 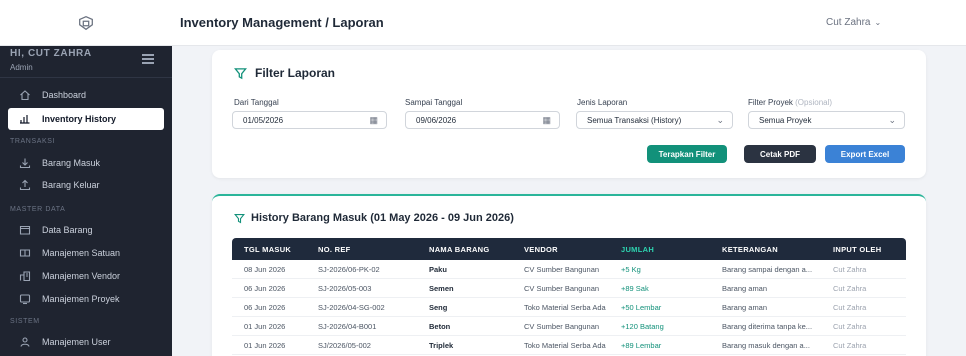 I want to click on cell-nama: Beton, so click(x=440, y=326).